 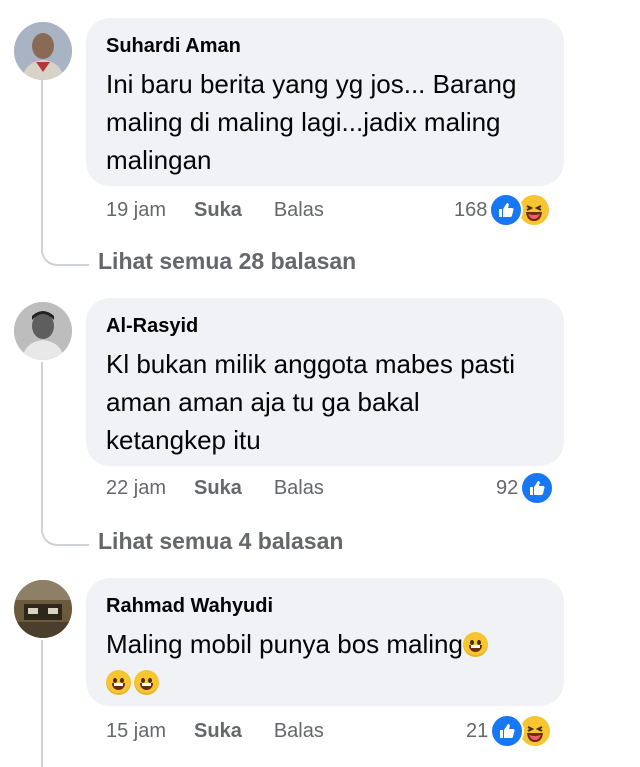 I want to click on comment-text: maling di maling lagi...jadix maling, so click(x=303, y=122).